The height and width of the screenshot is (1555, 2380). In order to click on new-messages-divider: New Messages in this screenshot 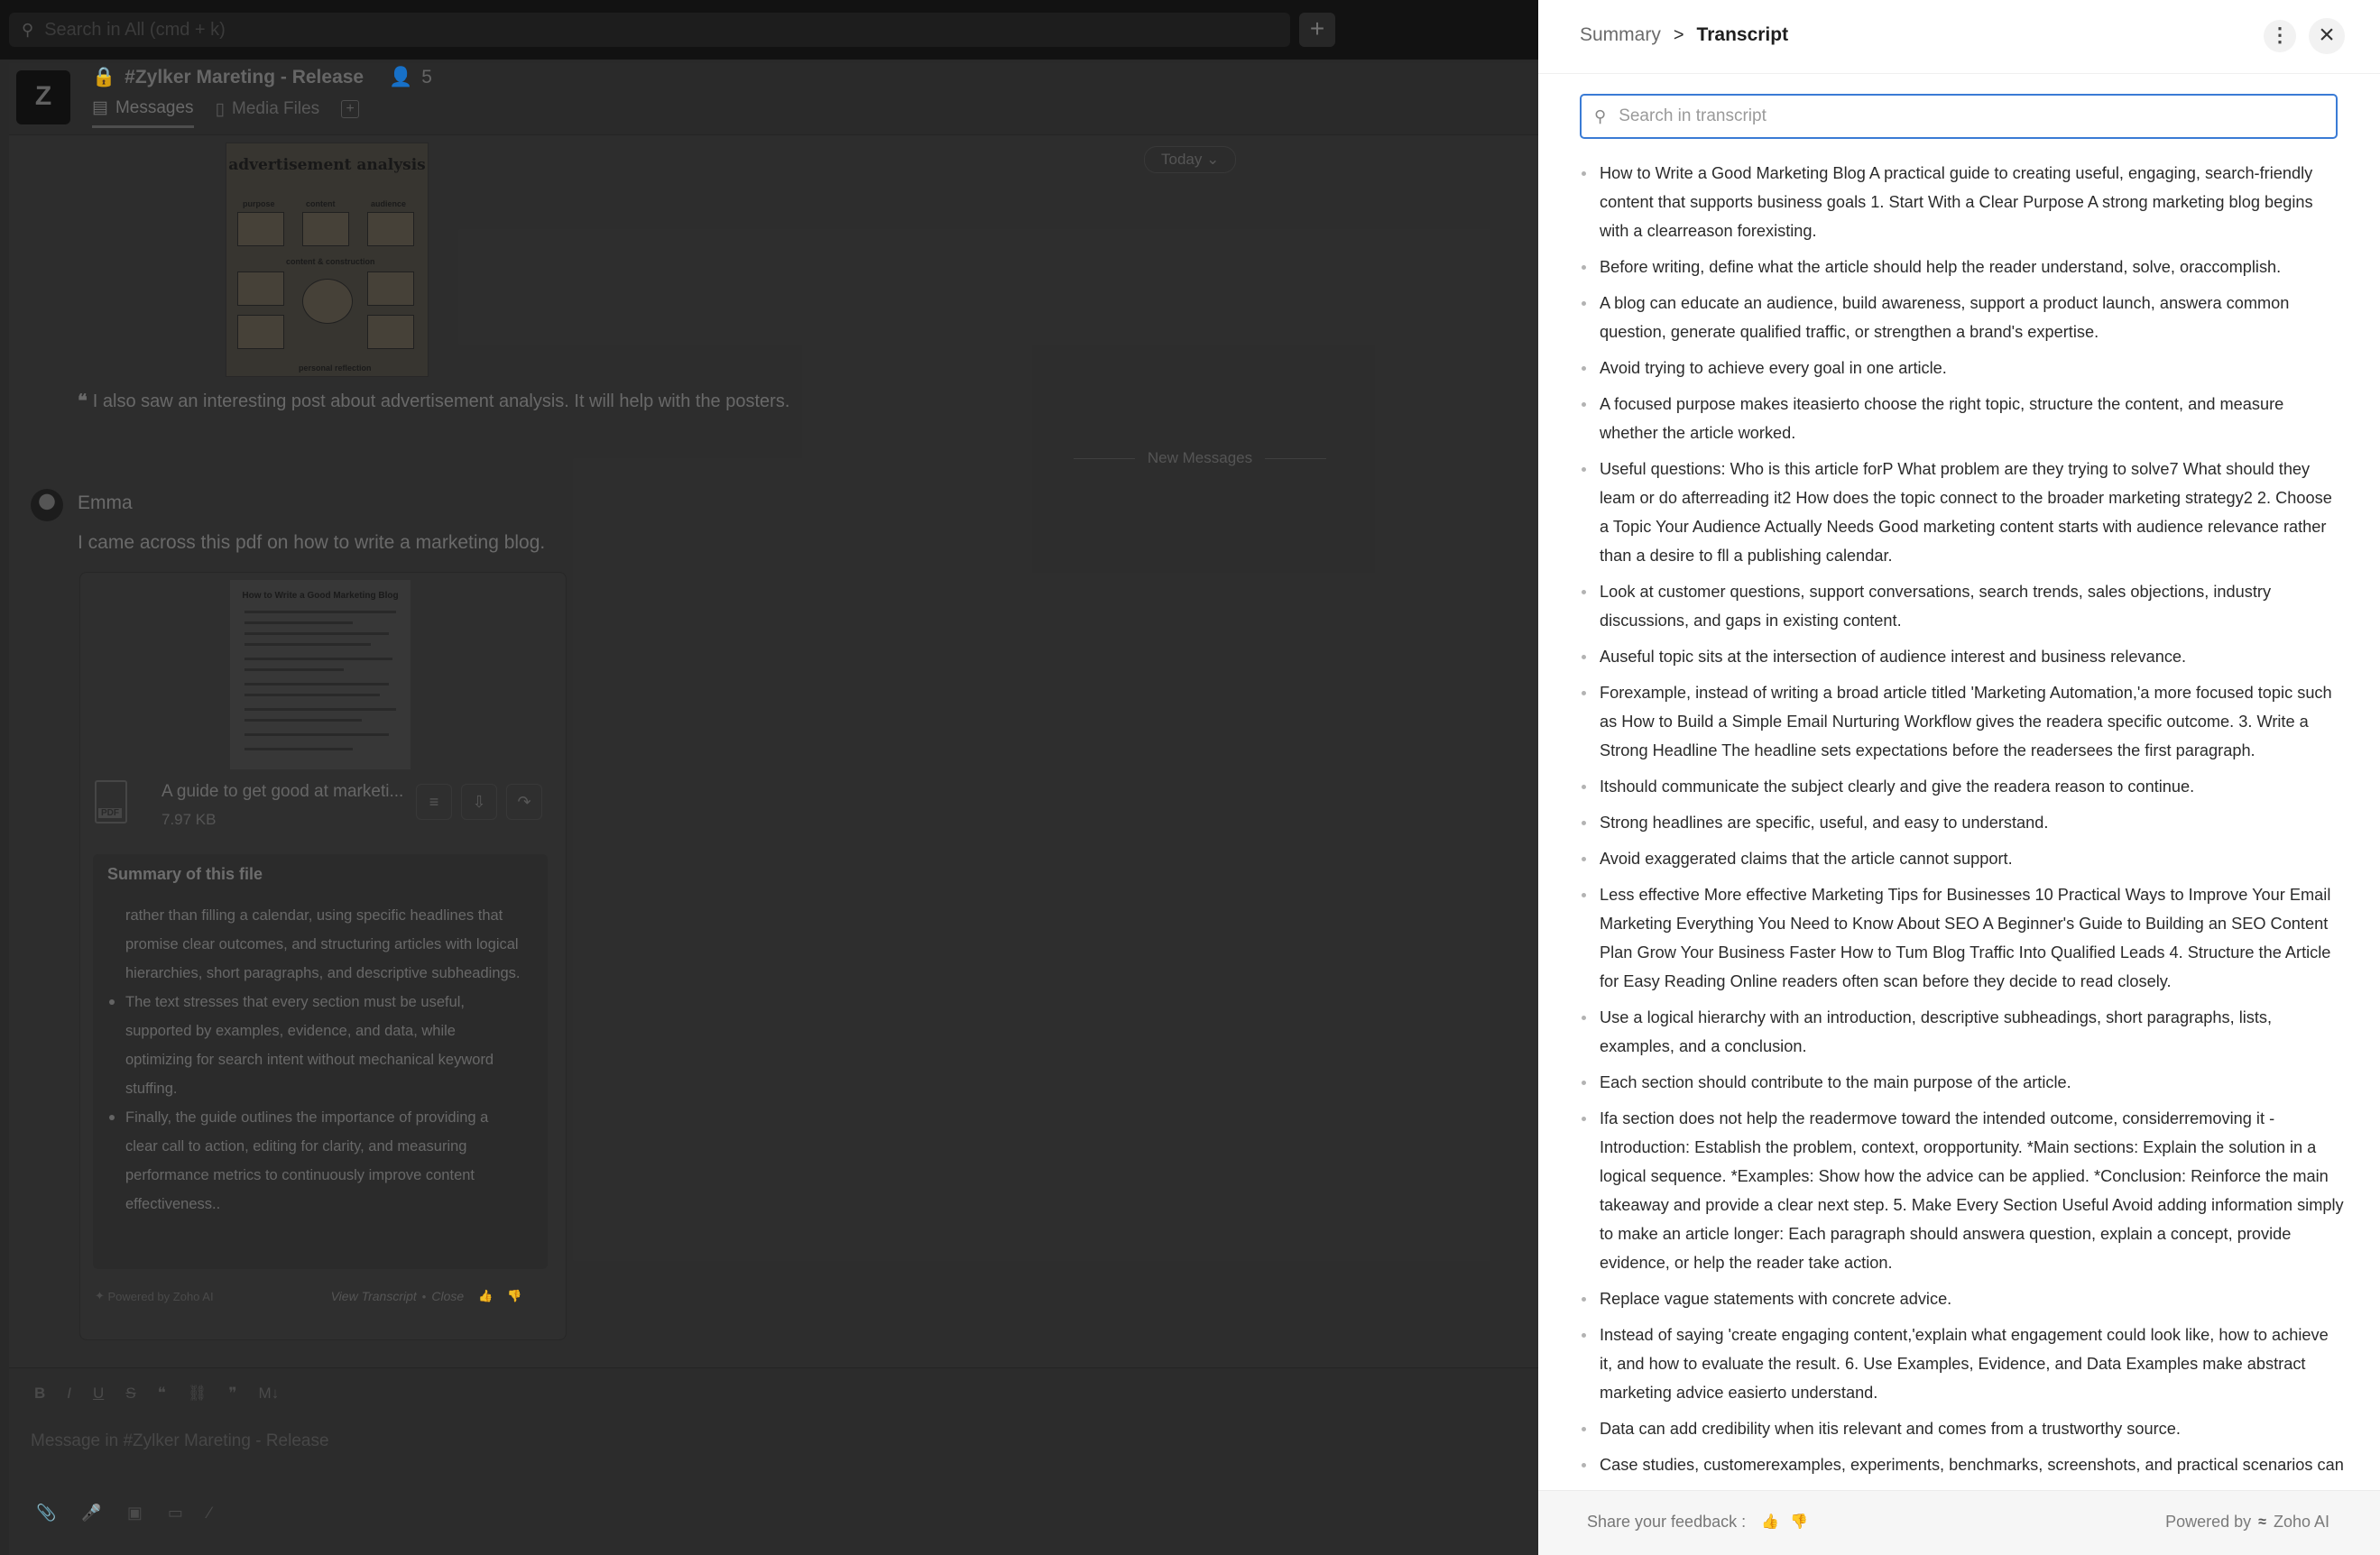, I will do `click(1200, 458)`.